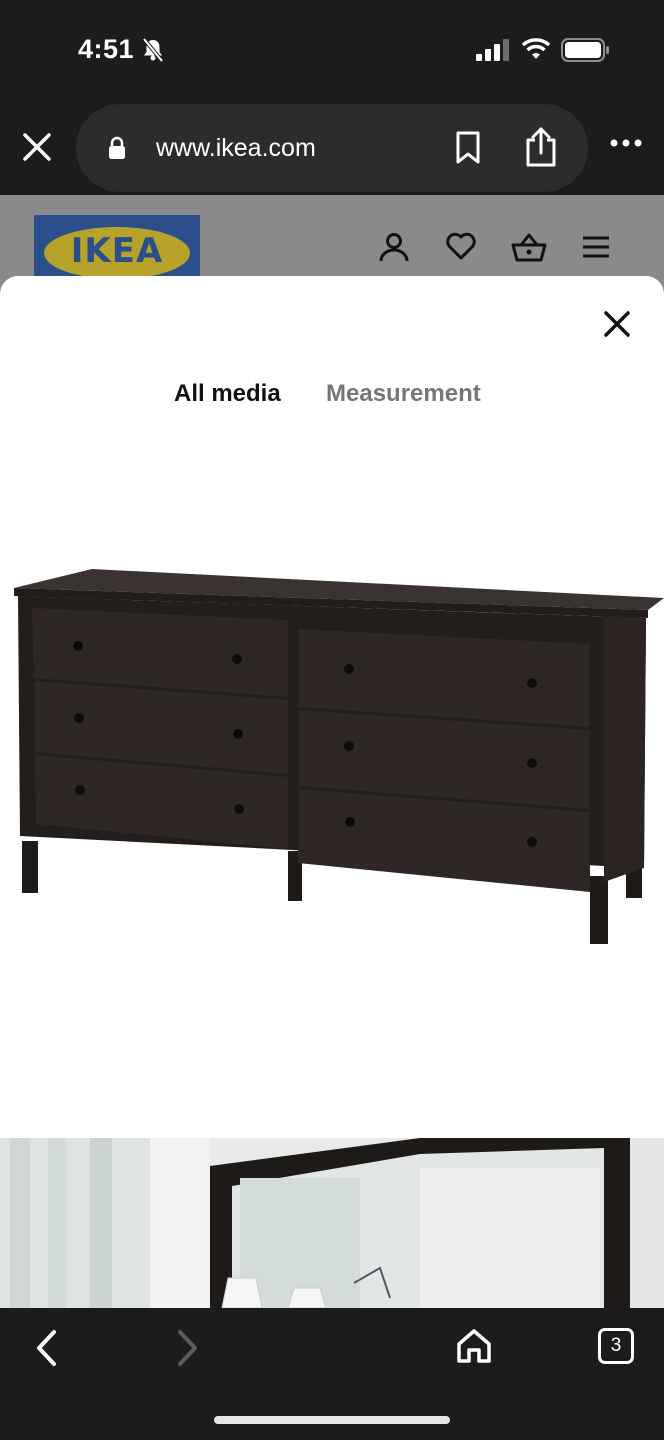  What do you see at coordinates (616, 1346) in the screenshot?
I see `tabs-button: 3` at bounding box center [616, 1346].